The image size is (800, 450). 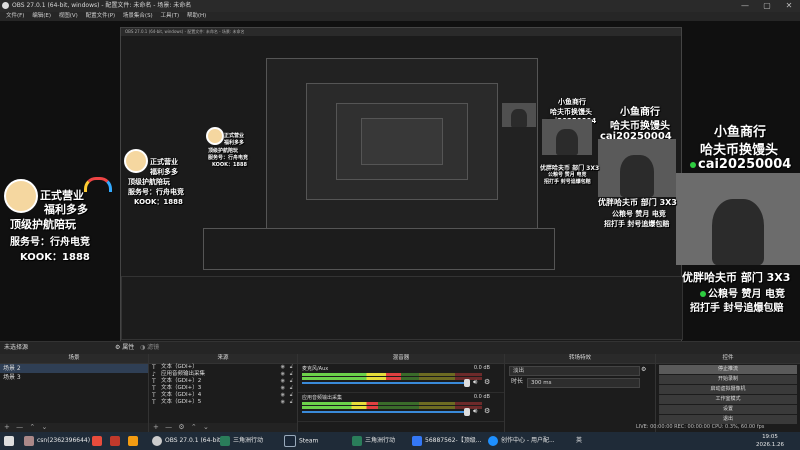 I want to click on source-item: ♪ 应用音频输出采集 ◉ 🔓︎, so click(x=223, y=374).